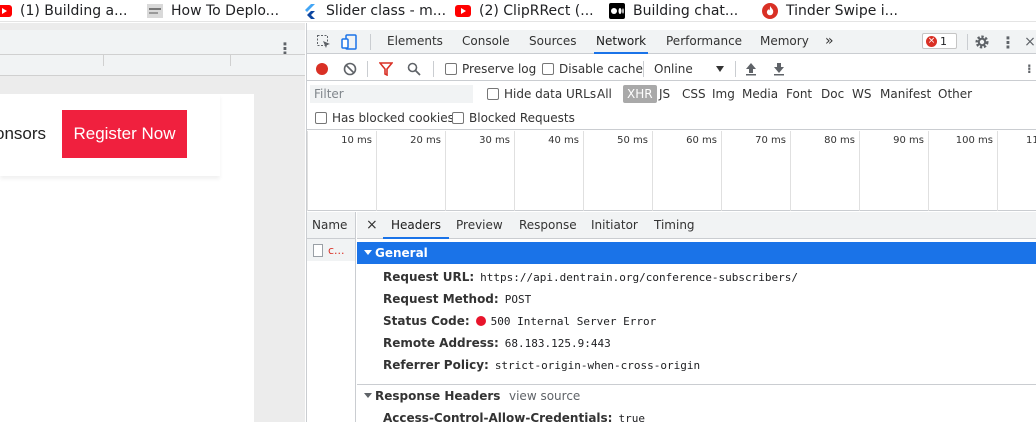 The width and height of the screenshot is (1036, 422). What do you see at coordinates (426, 321) in the screenshot?
I see `field-key: Status Code:` at bounding box center [426, 321].